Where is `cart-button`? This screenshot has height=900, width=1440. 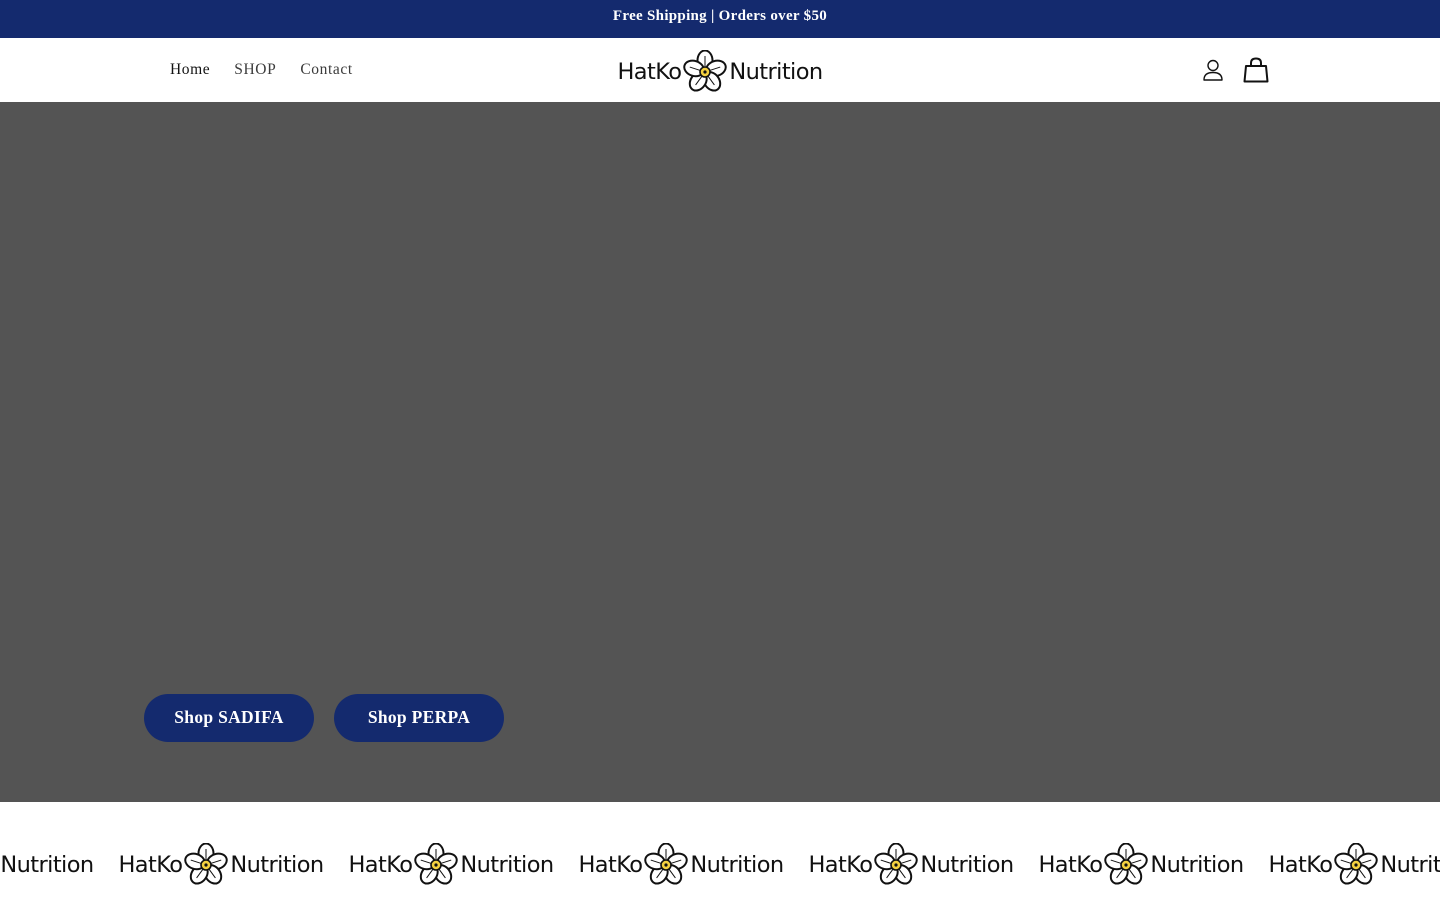 cart-button is located at coordinates (1256, 70).